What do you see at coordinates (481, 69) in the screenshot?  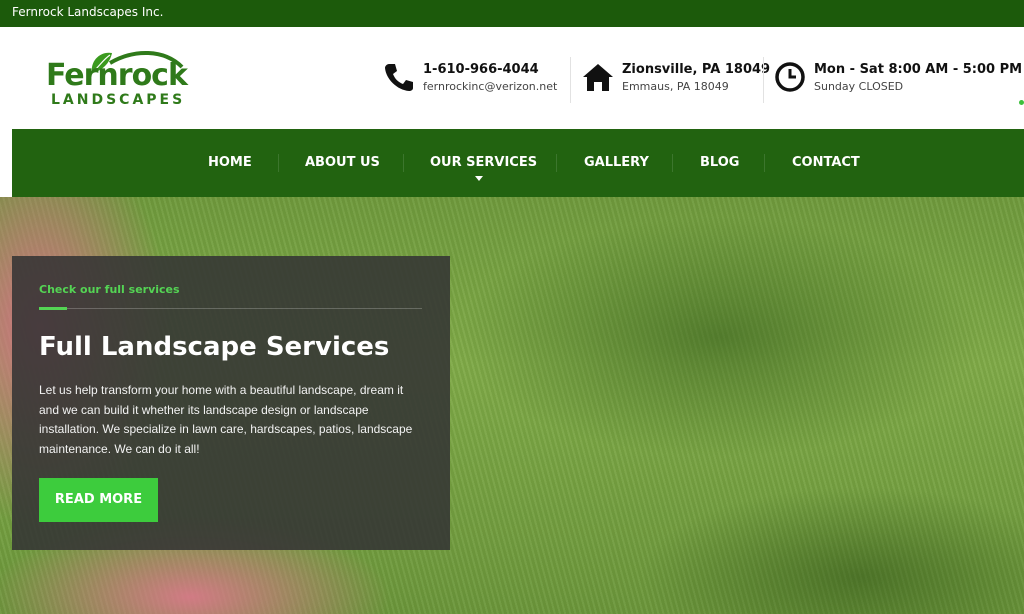 I see `phone-number: 1-610-966-4044` at bounding box center [481, 69].